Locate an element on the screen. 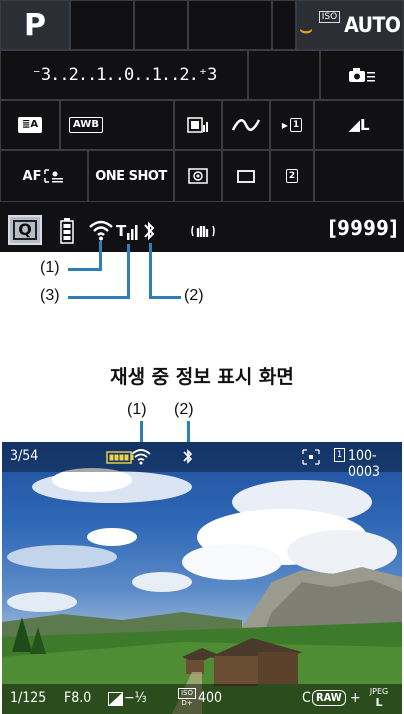 The width and height of the screenshot is (404, 714). image-quality-cell: ◢L is located at coordinates (359, 125).